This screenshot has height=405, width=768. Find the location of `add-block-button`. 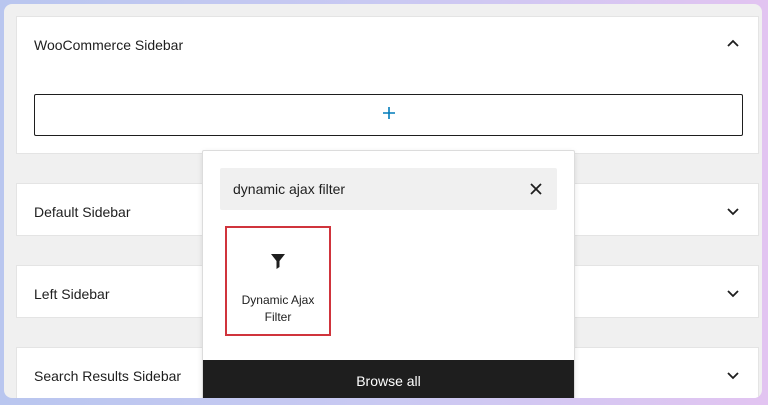

add-block-button is located at coordinates (388, 115).